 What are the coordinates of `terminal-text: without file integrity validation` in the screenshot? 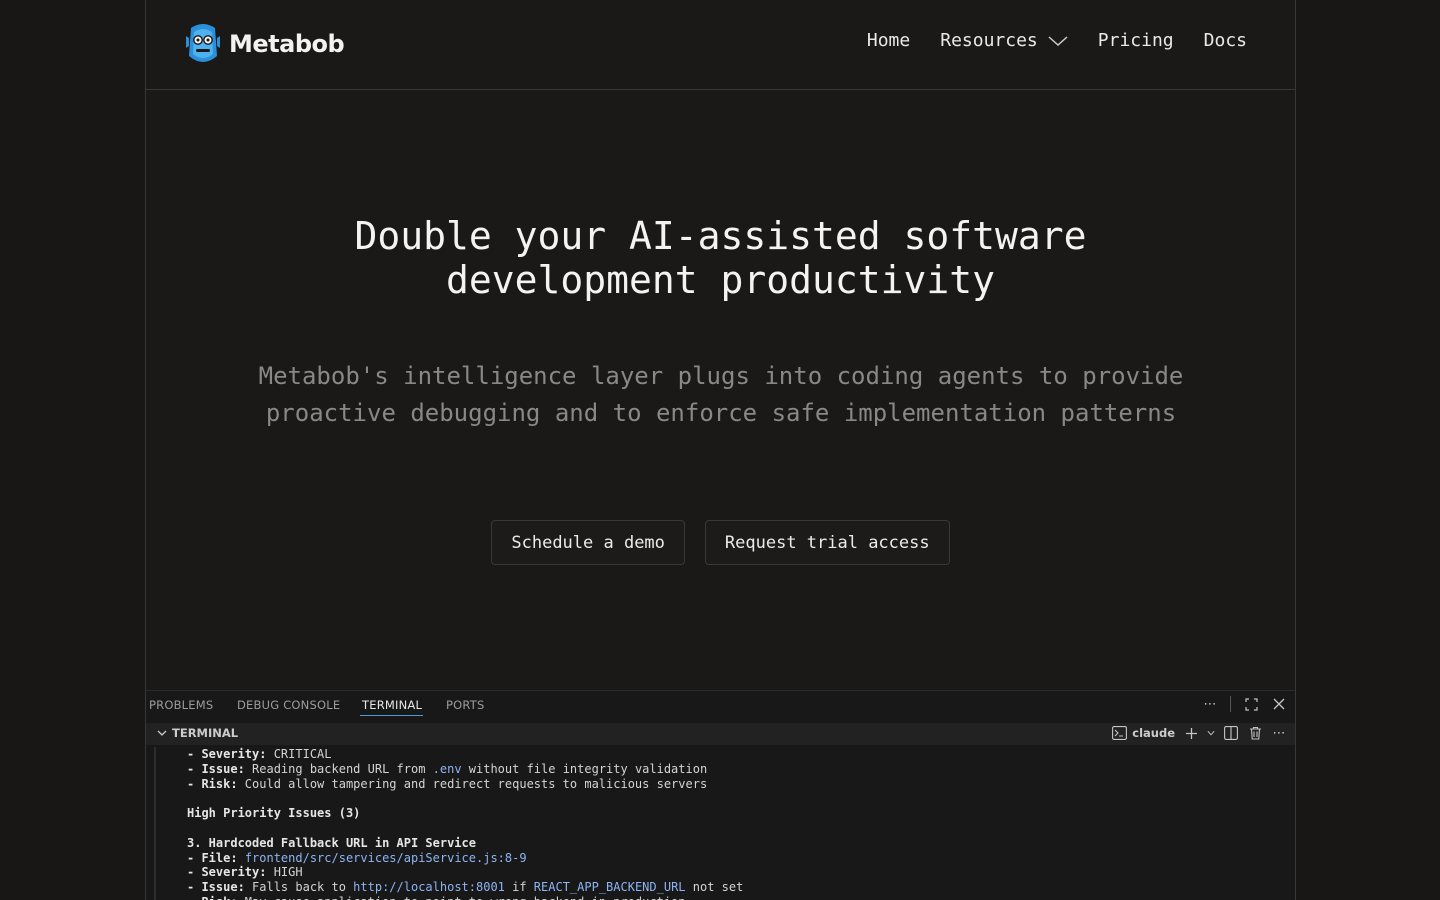 It's located at (584, 768).